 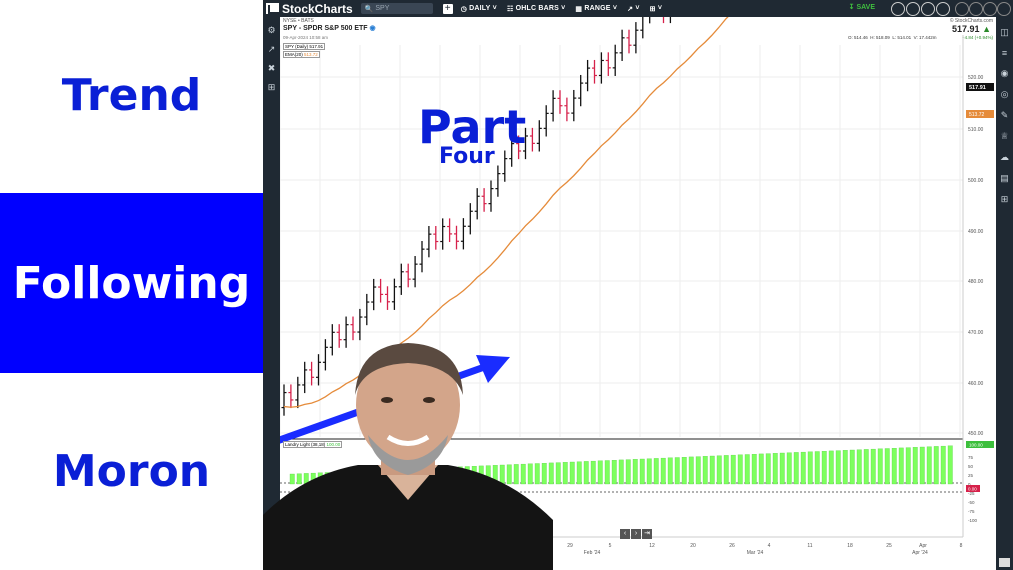 I want to click on chart-nav-buttons: ‹ › ⇥, so click(x=636, y=534).